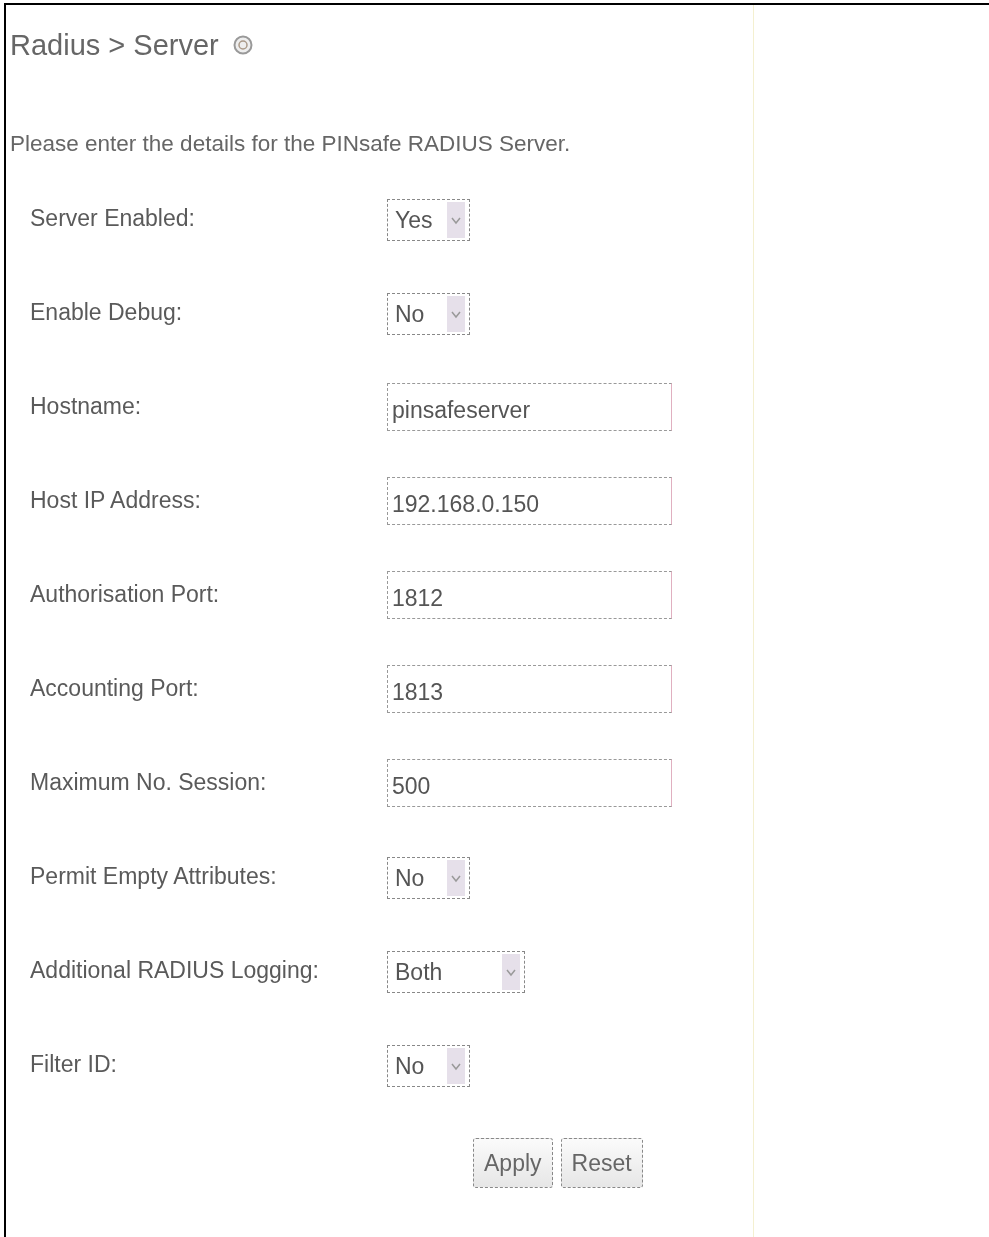 The height and width of the screenshot is (1237, 989). What do you see at coordinates (86, 406) in the screenshot?
I see `field-label: Hostname:` at bounding box center [86, 406].